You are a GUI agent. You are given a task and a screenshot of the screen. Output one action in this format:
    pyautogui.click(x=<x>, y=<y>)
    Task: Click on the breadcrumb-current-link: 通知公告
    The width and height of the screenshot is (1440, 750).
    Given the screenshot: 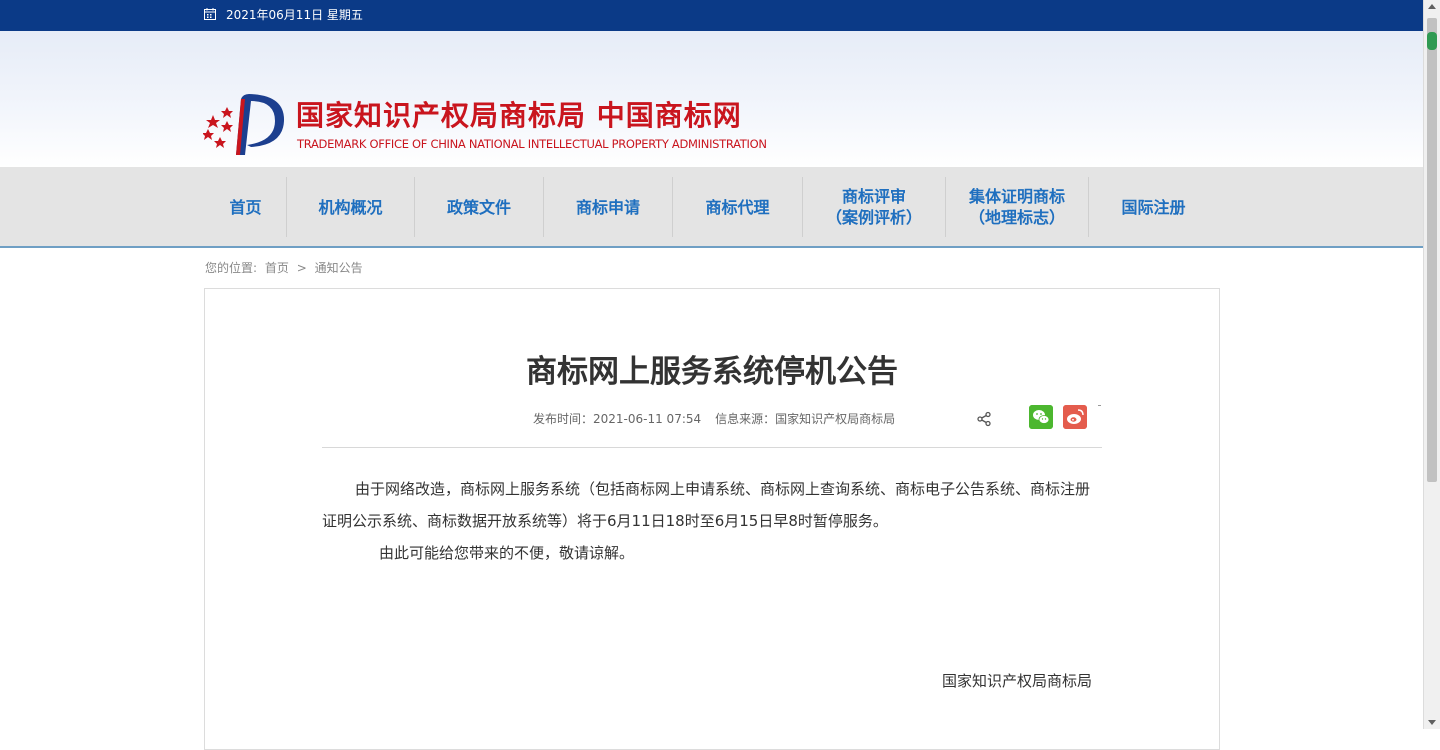 What is the action you would take?
    pyautogui.click(x=339, y=268)
    